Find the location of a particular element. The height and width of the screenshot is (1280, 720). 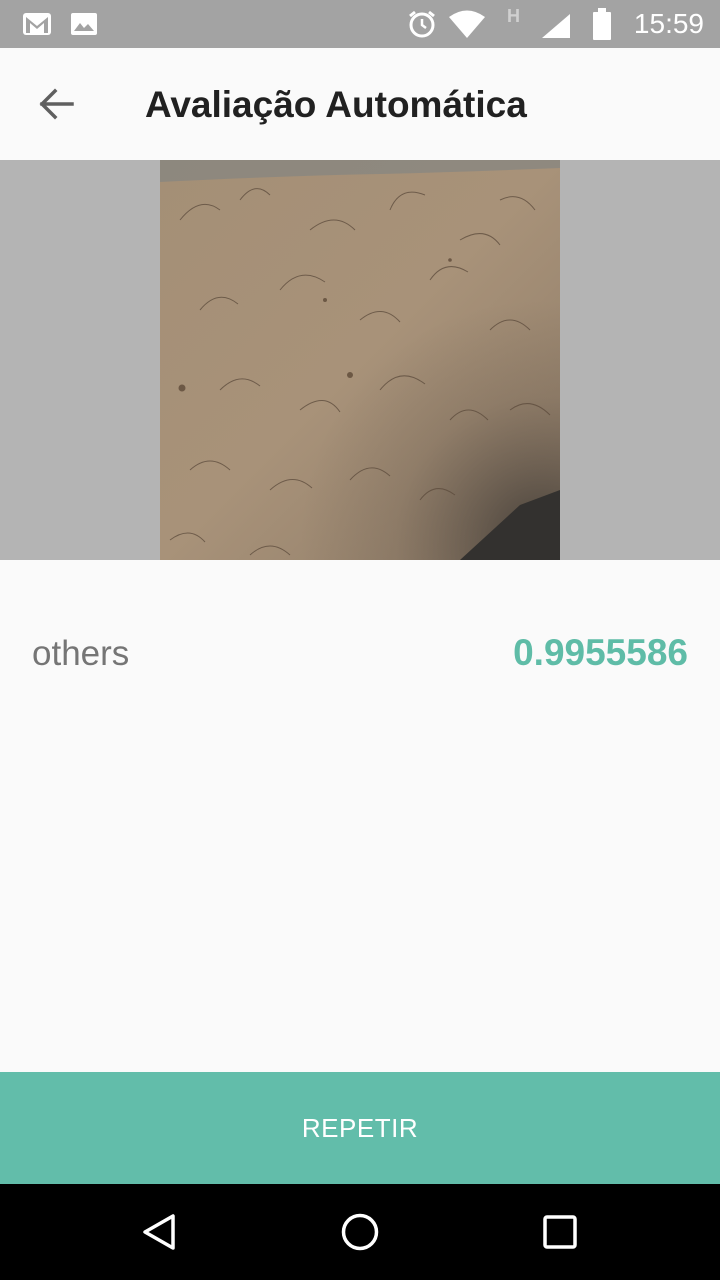

repeat-button-label: REPETIR is located at coordinates (360, 1127).